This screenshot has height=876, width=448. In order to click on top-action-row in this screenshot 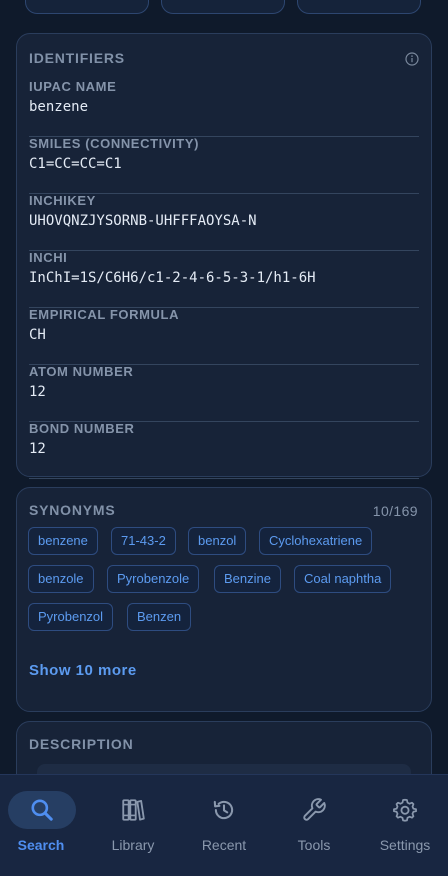, I will do `click(224, 8)`.